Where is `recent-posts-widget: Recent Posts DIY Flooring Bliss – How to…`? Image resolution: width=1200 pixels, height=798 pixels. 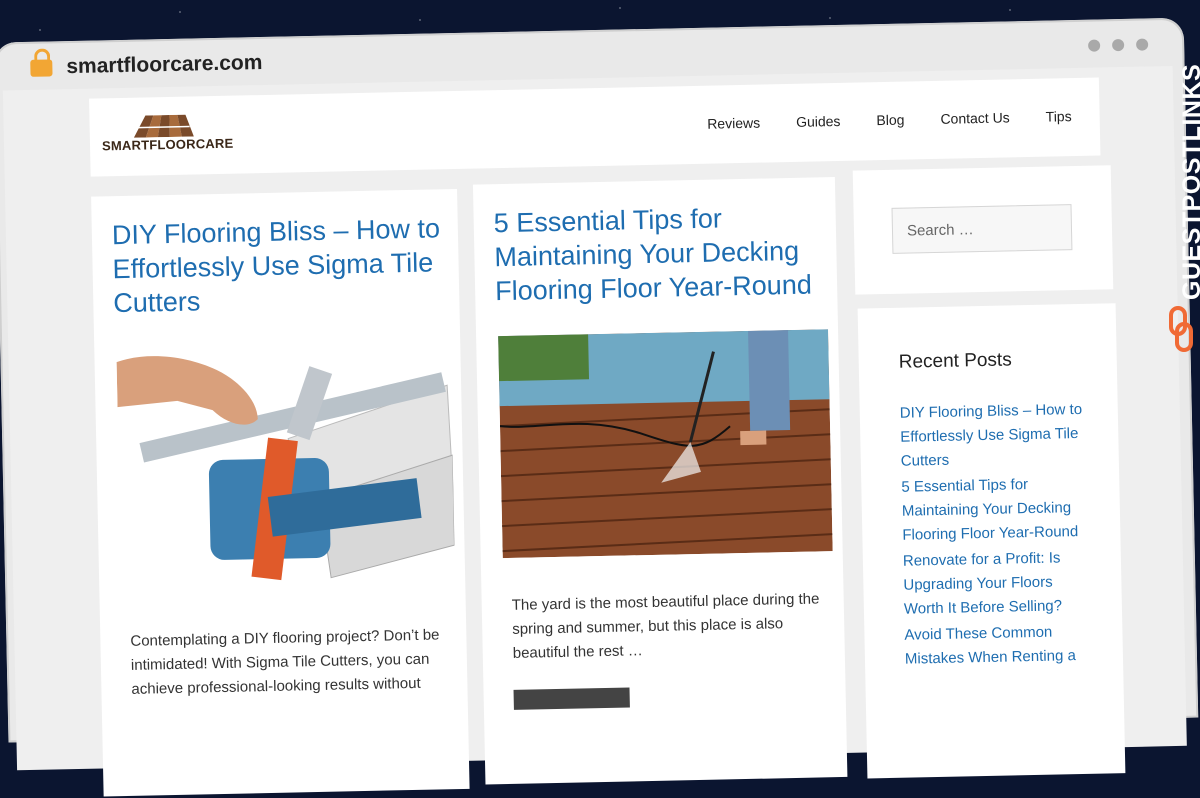 recent-posts-widget: Recent Posts DIY Flooring Bliss – How to… is located at coordinates (991, 541).